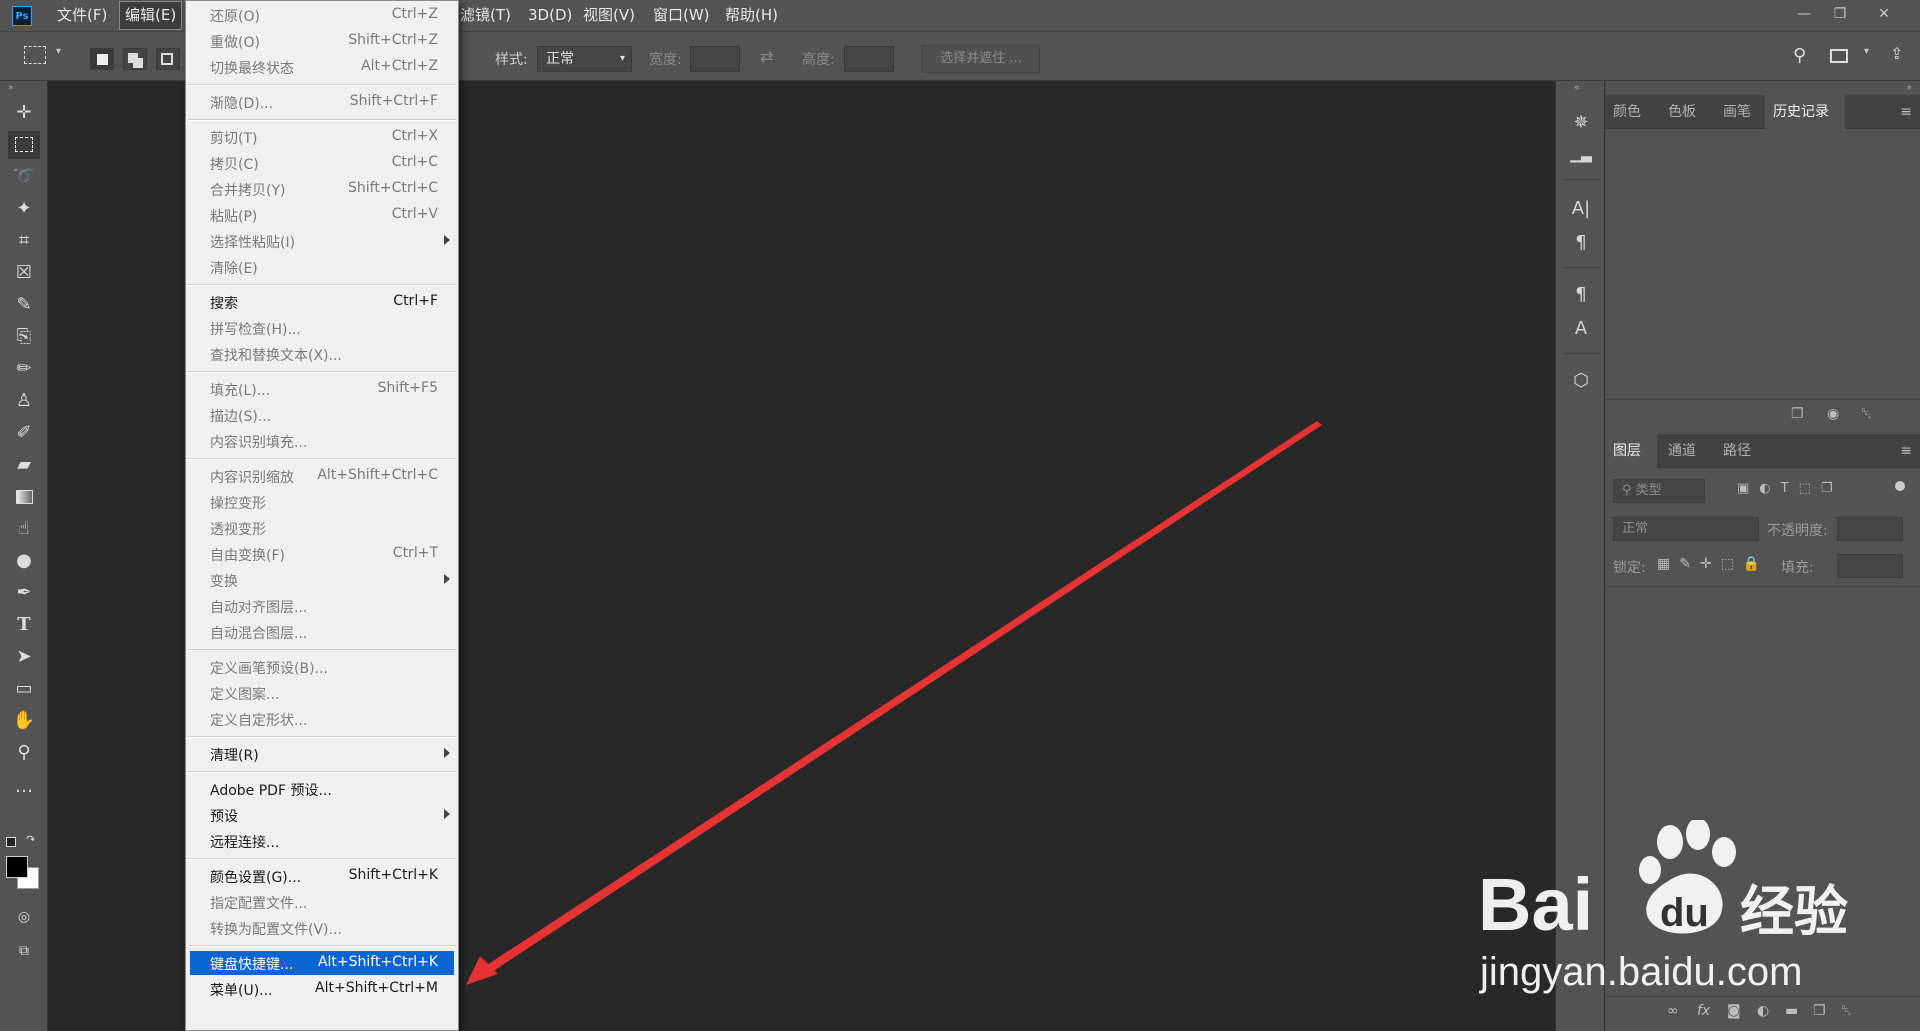  I want to click on crop-icon: ⌗, so click(24, 241).